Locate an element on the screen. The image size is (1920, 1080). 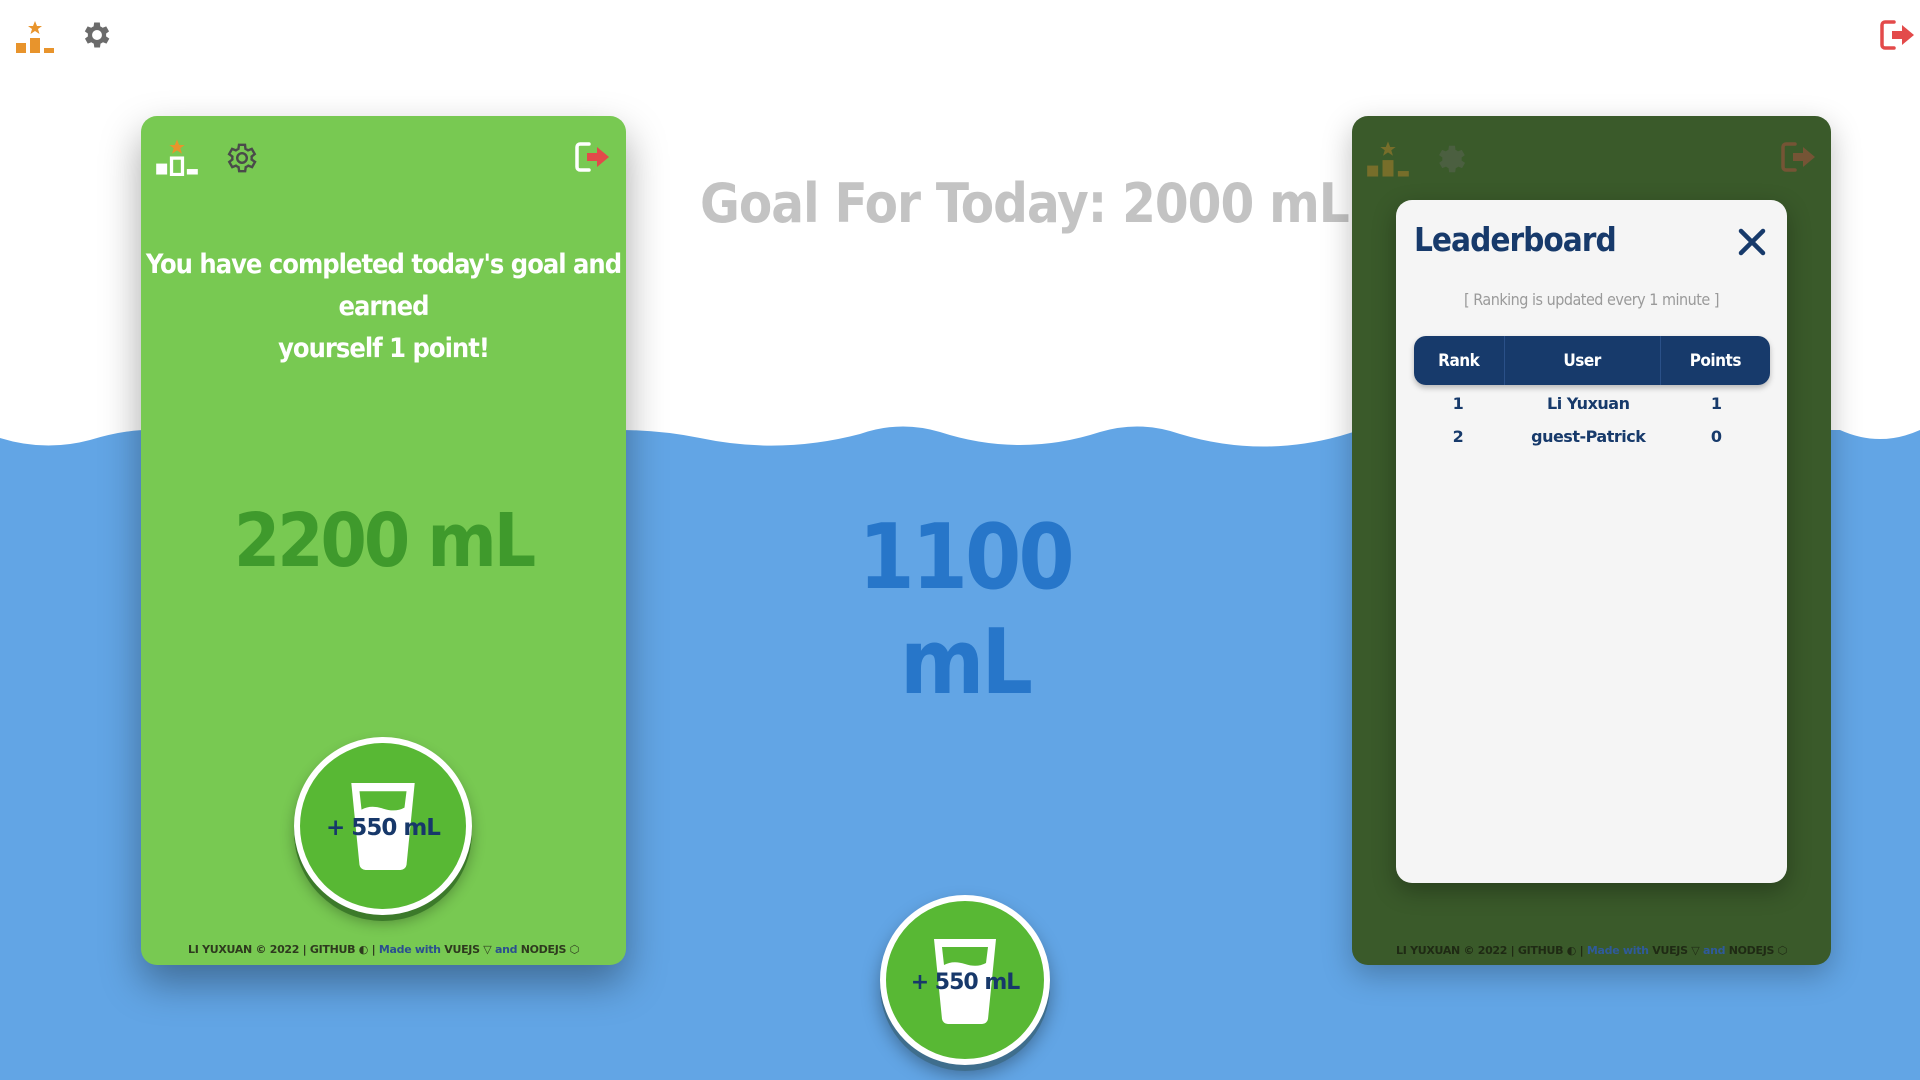
leaderboard-title: Leaderboard is located at coordinates (1515, 239).